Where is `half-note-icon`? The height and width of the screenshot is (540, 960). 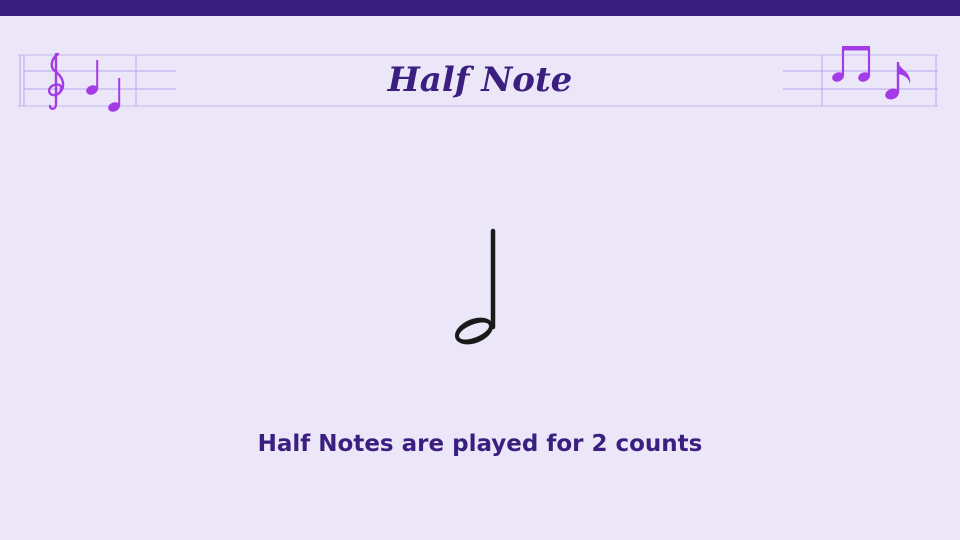 half-note-icon is located at coordinates (475, 286).